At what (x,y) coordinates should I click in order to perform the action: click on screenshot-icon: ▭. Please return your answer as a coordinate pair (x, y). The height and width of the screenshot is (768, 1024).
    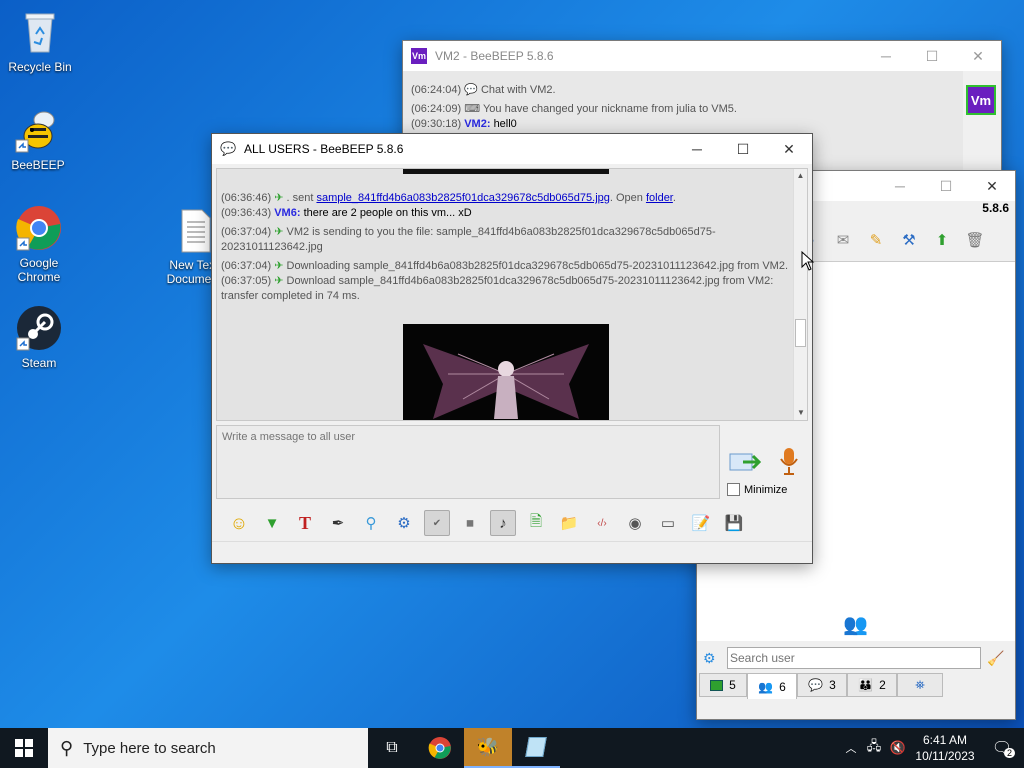
    Looking at the image, I should click on (668, 523).